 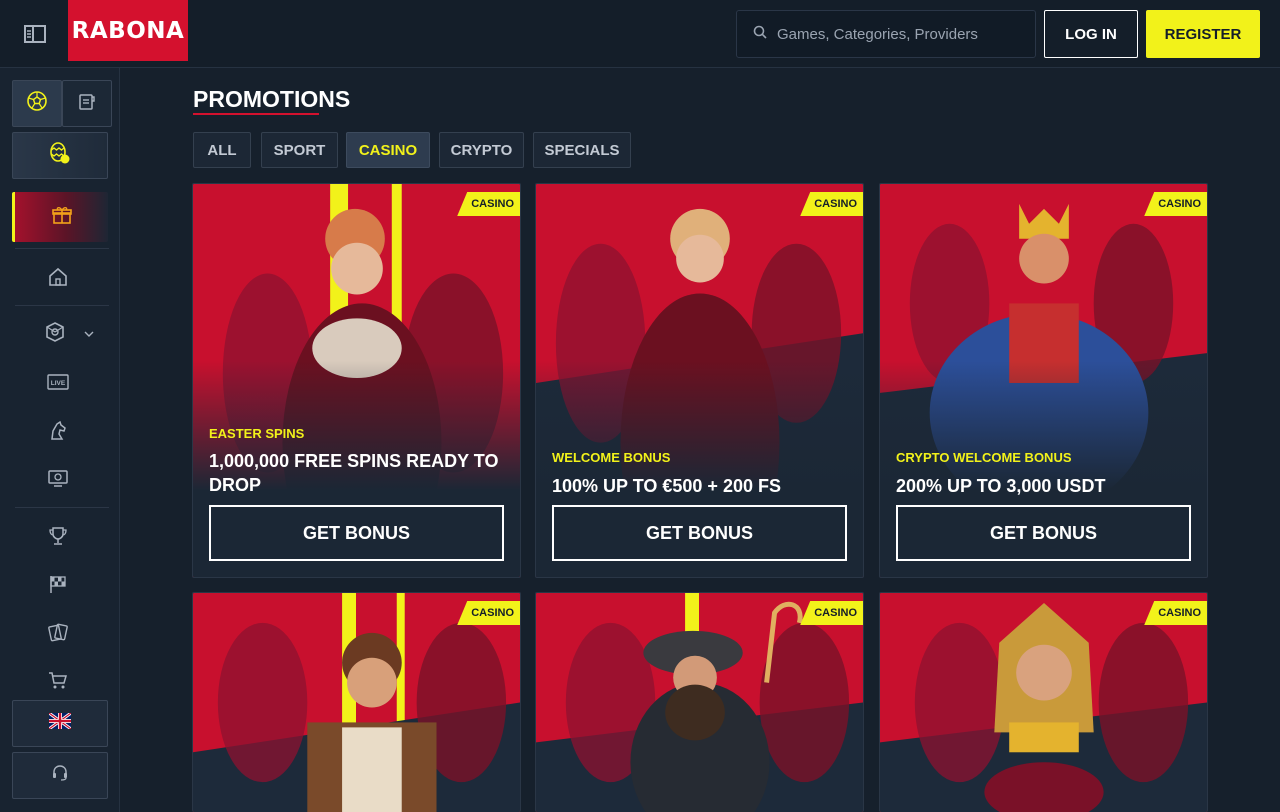 I want to click on filter-tab-specials: SPECIALS, so click(x=582, y=150).